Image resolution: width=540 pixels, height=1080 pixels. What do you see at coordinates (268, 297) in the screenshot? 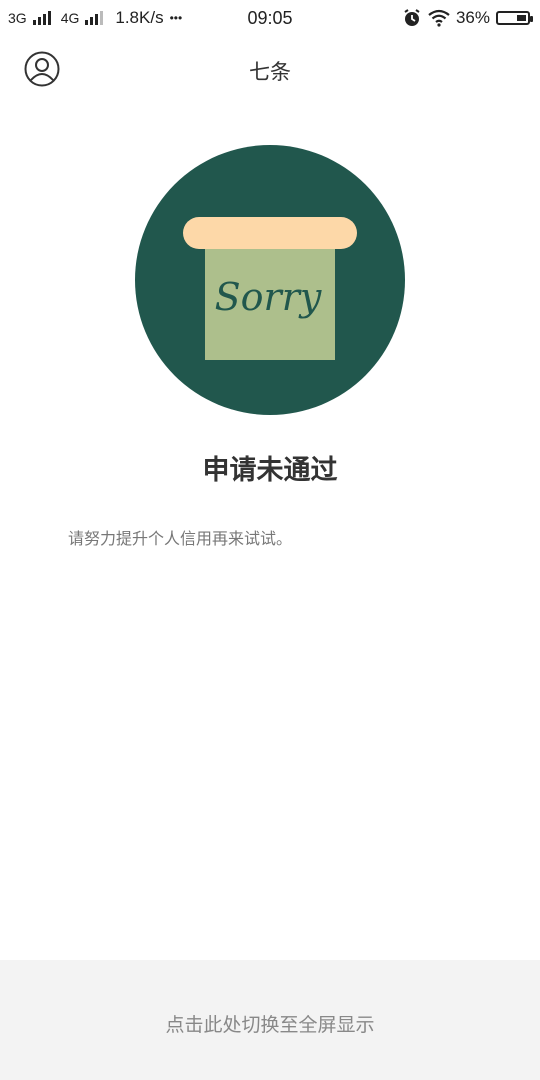
I see `sorry-text: Sorry` at bounding box center [268, 297].